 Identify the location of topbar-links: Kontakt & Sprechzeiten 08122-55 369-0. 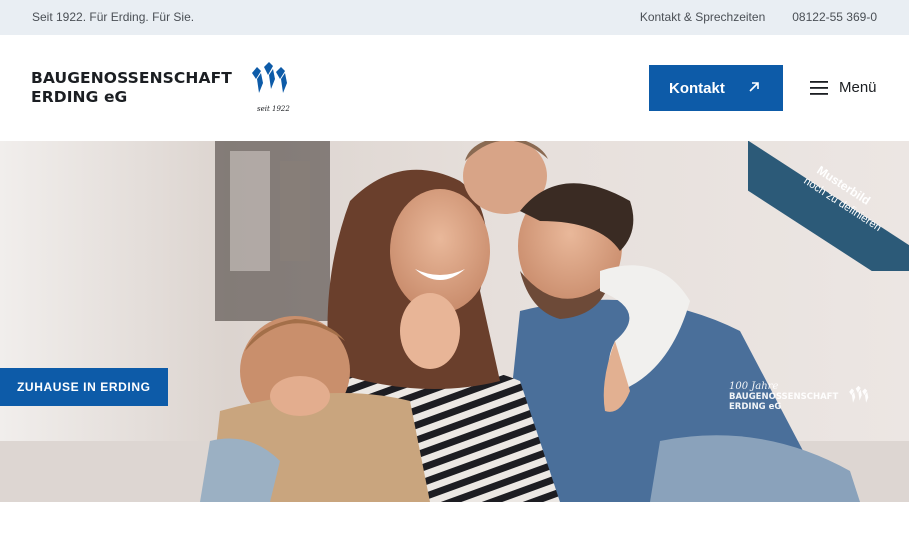
(758, 17).